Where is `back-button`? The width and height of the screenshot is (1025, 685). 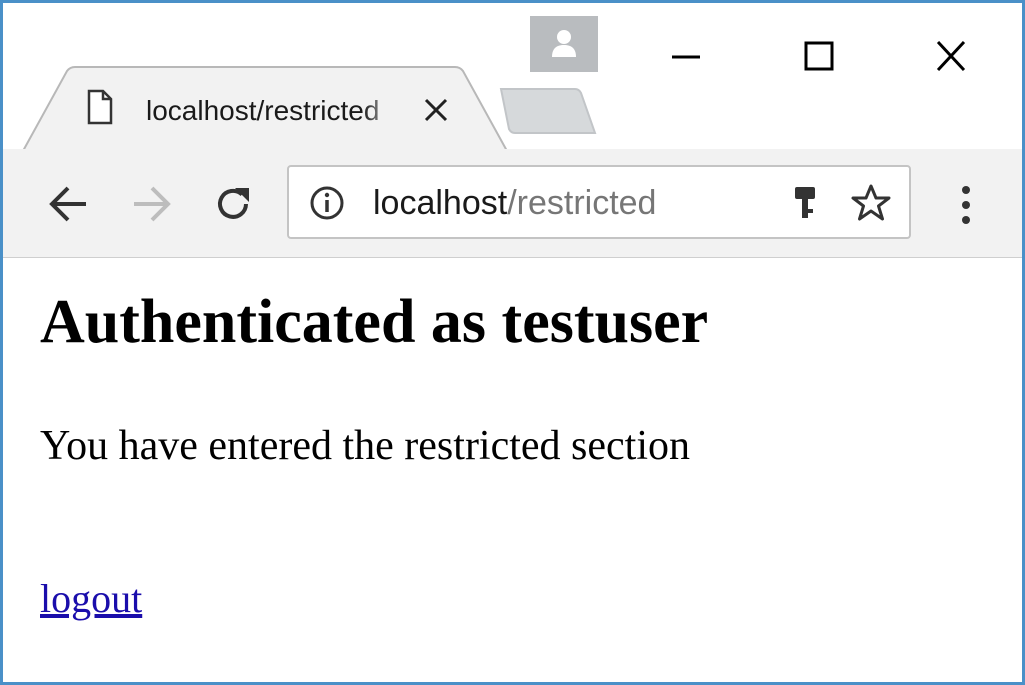
back-button is located at coordinates (68, 204).